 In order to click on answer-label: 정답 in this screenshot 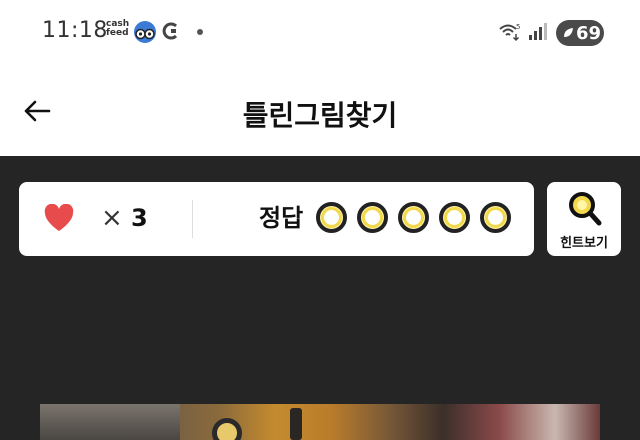, I will do `click(281, 218)`.